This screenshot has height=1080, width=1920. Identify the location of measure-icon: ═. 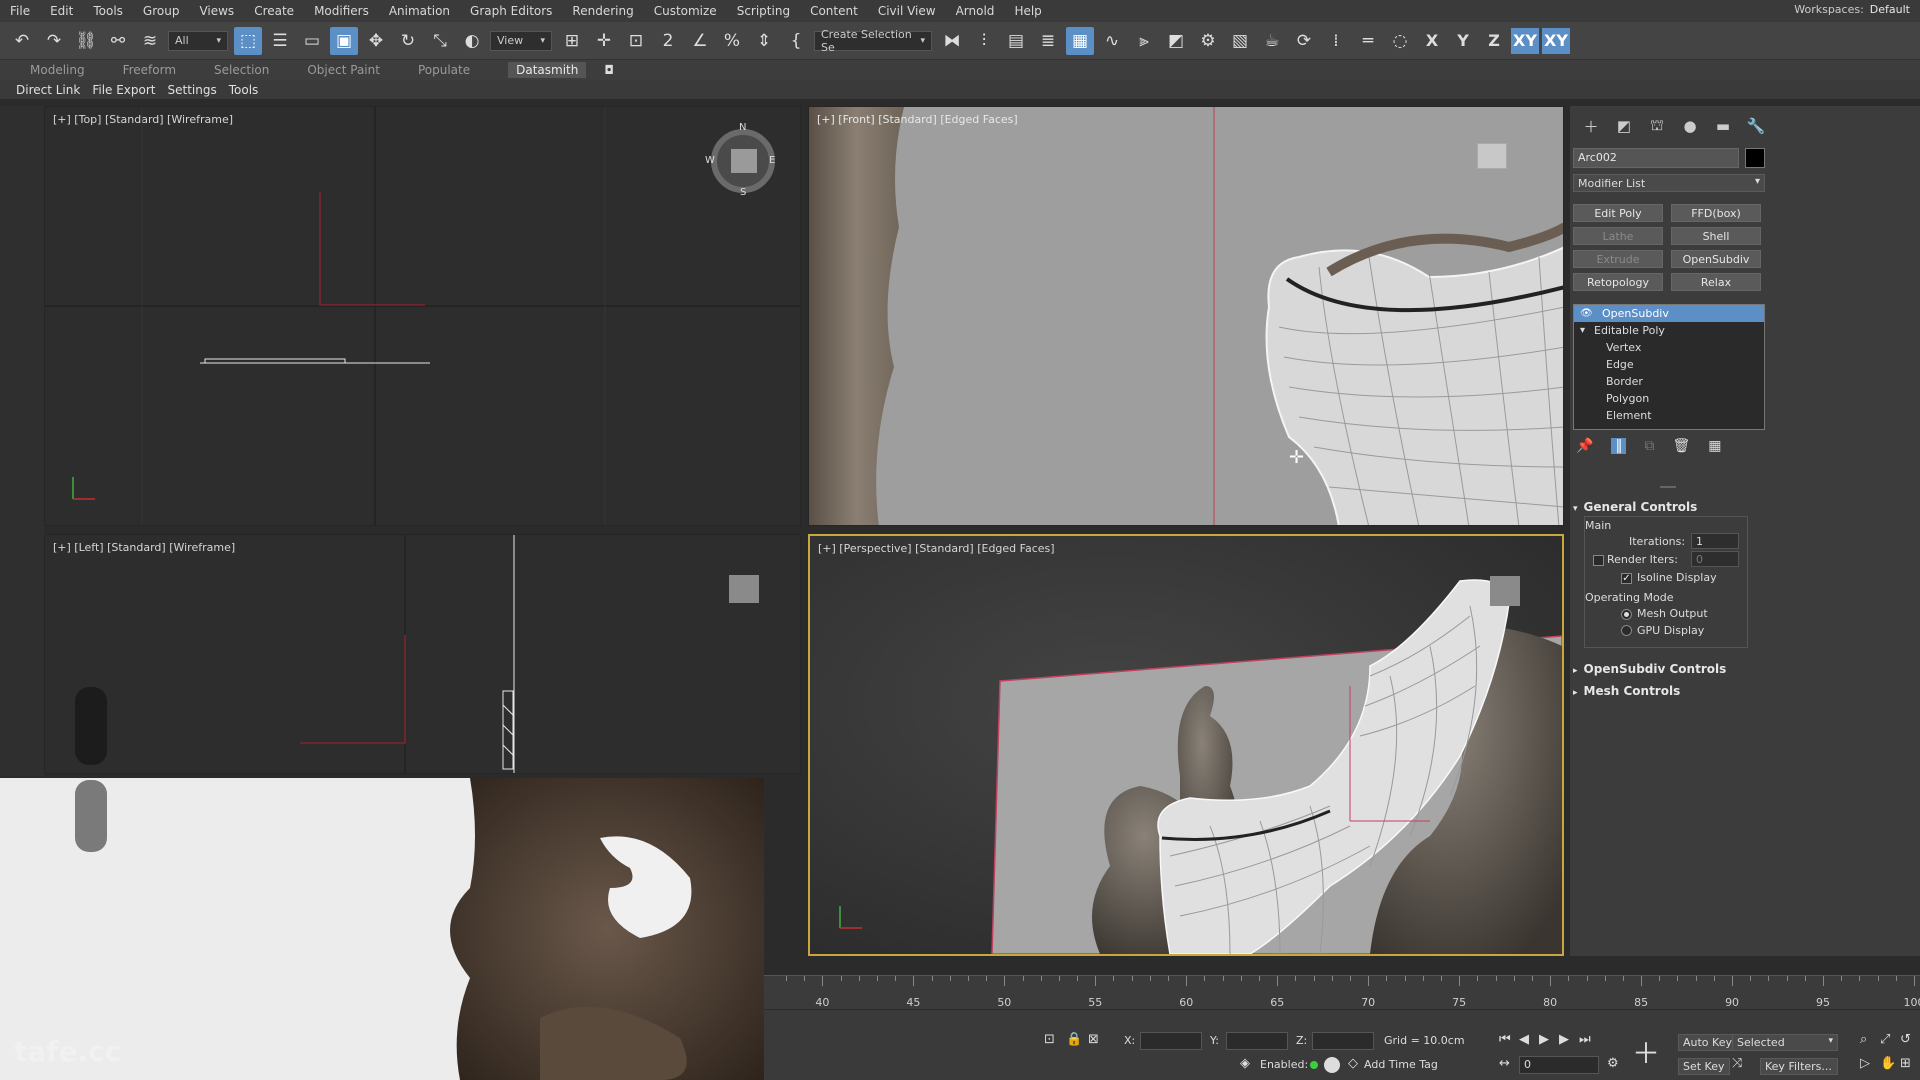
(1368, 41).